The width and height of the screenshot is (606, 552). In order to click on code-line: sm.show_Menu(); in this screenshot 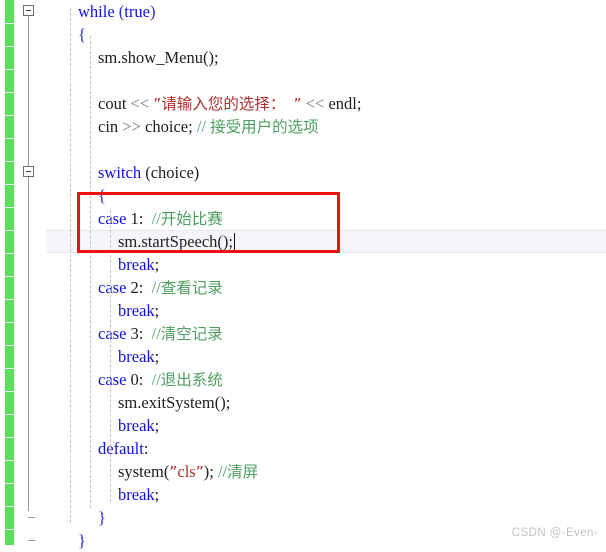, I will do `click(158, 57)`.